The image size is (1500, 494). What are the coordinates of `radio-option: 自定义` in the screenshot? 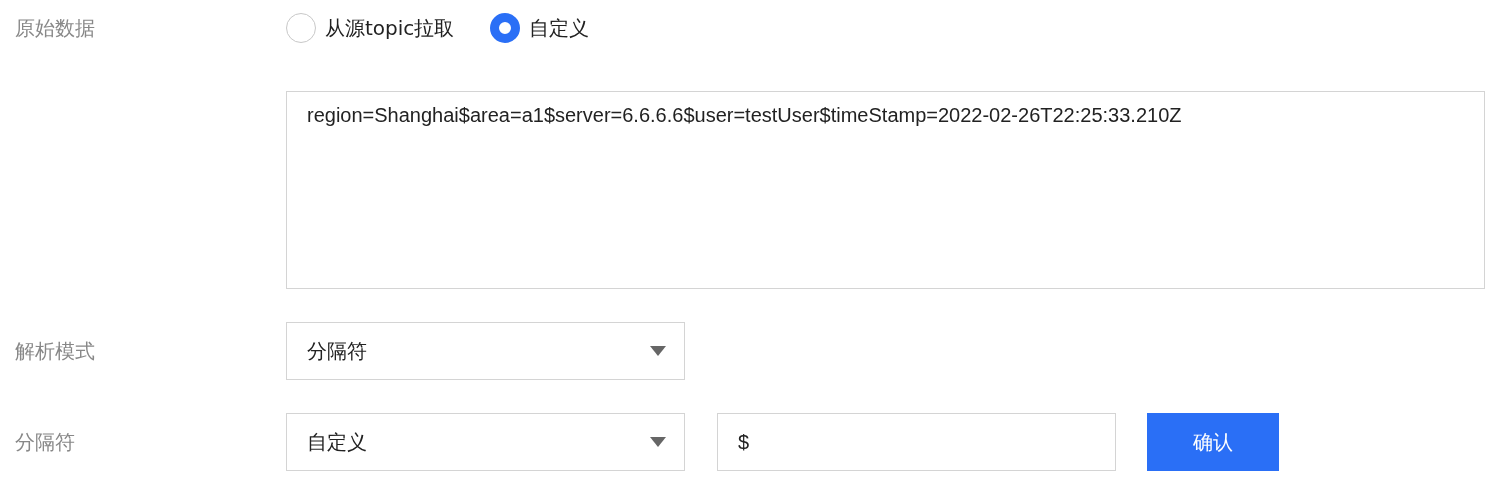 It's located at (540, 28).